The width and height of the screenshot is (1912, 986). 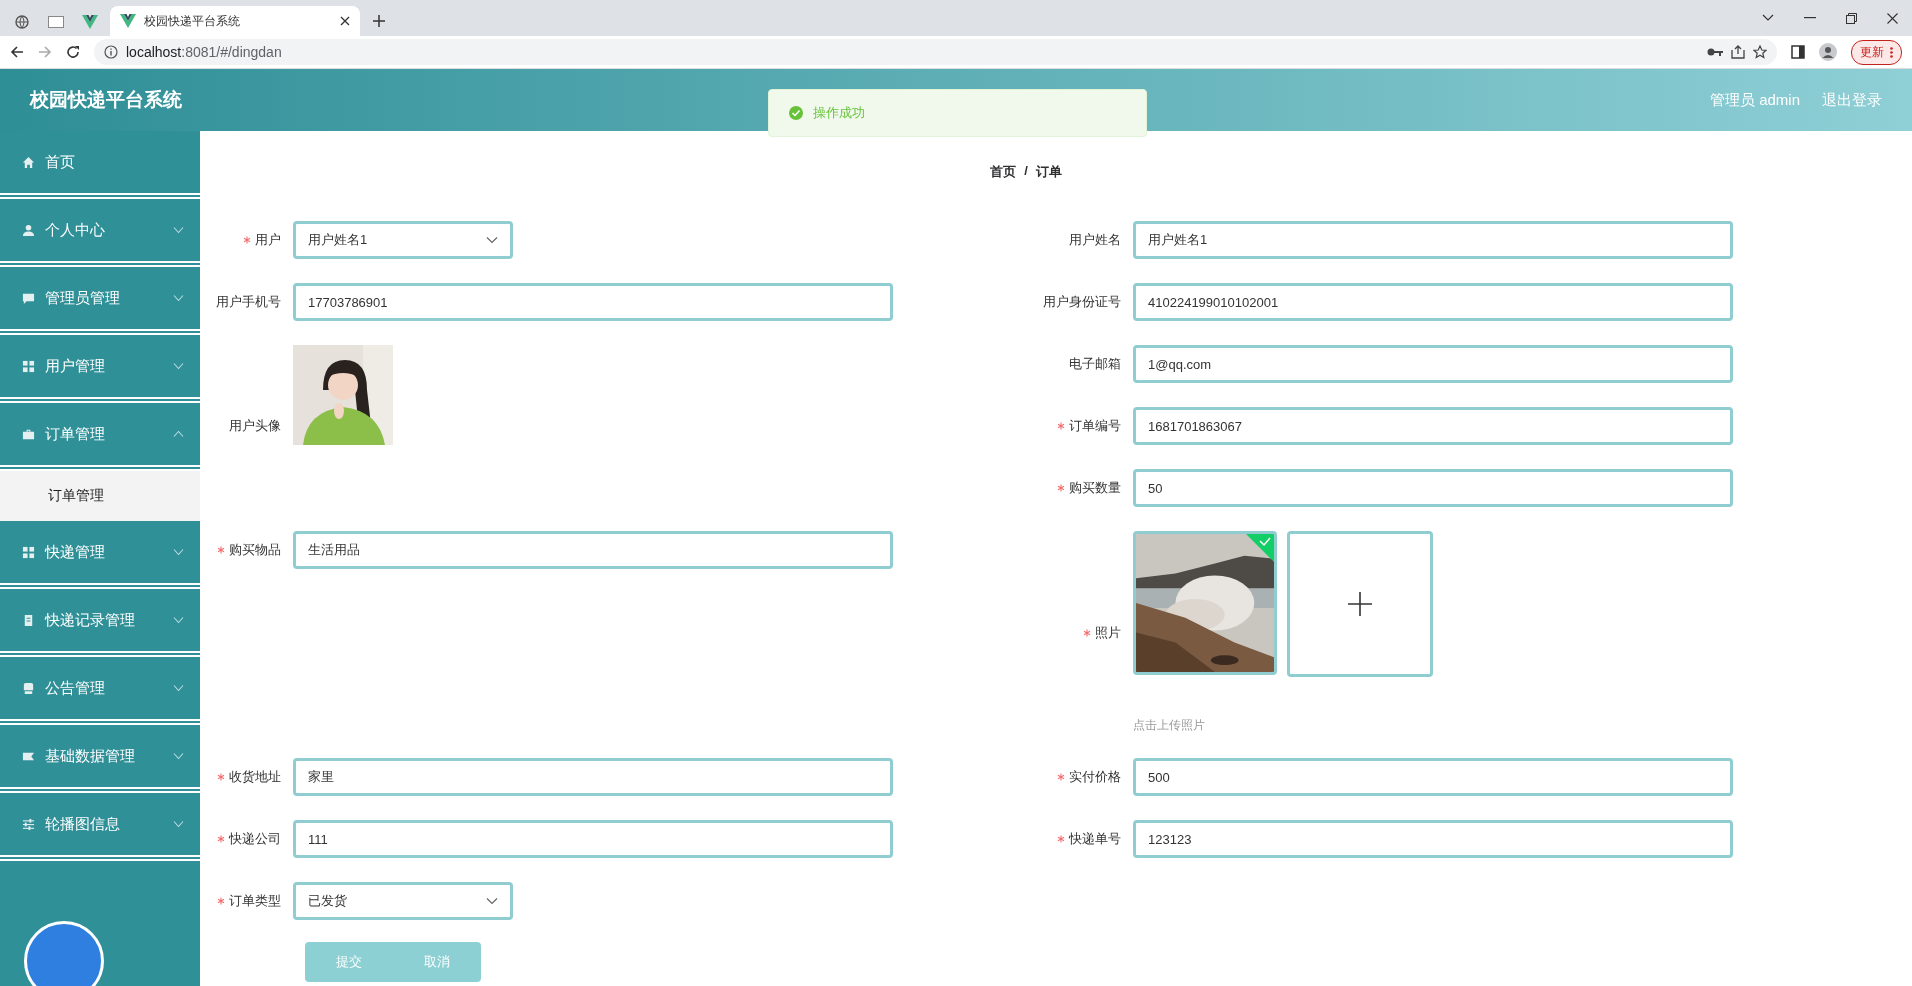 What do you see at coordinates (64, 953) in the screenshot?
I see `round-badge-icon` at bounding box center [64, 953].